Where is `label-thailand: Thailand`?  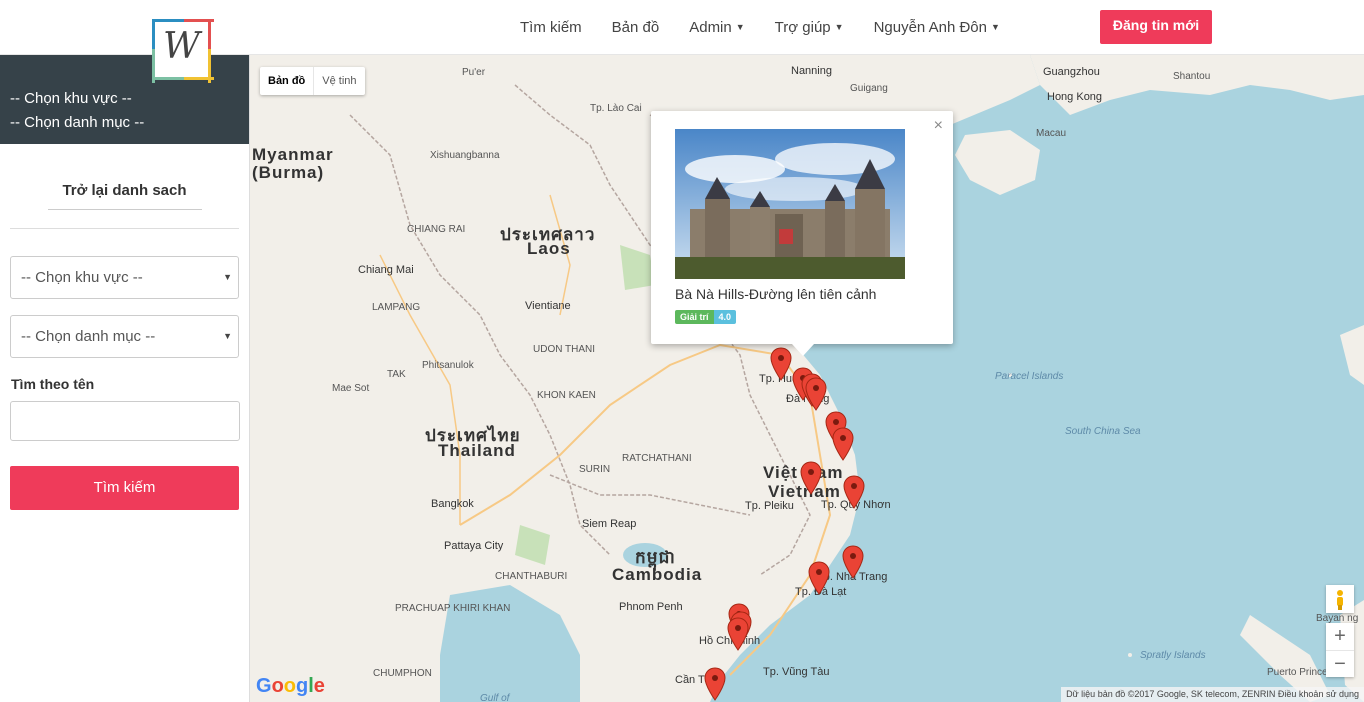 label-thailand: Thailand is located at coordinates (477, 450).